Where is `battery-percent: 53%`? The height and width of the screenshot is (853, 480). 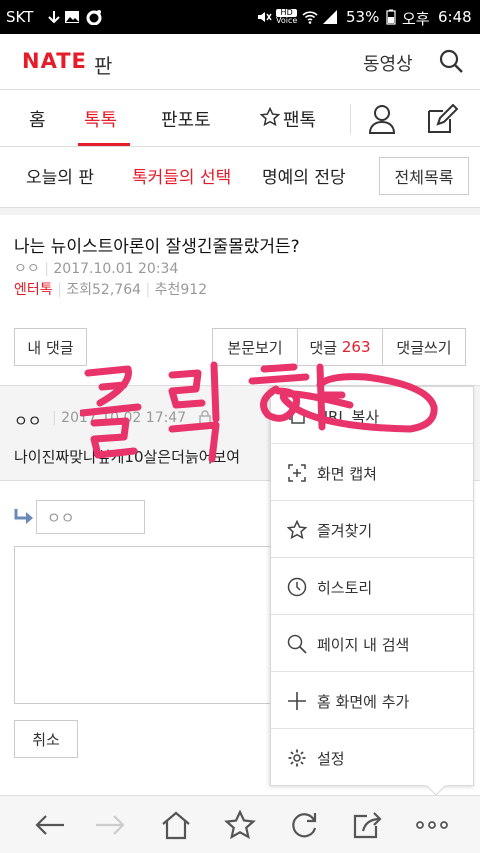
battery-percent: 53% is located at coordinates (363, 17).